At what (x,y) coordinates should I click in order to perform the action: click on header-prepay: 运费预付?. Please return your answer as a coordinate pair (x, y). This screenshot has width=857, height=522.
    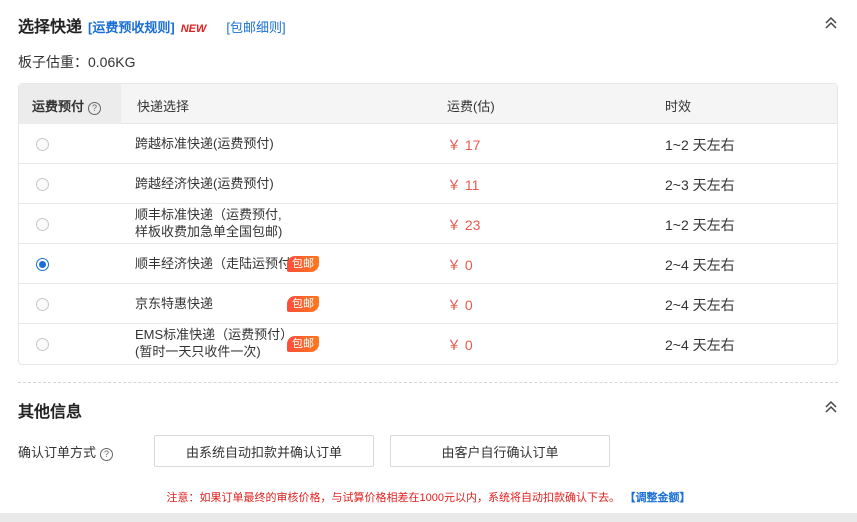
    Looking at the image, I should click on (67, 105).